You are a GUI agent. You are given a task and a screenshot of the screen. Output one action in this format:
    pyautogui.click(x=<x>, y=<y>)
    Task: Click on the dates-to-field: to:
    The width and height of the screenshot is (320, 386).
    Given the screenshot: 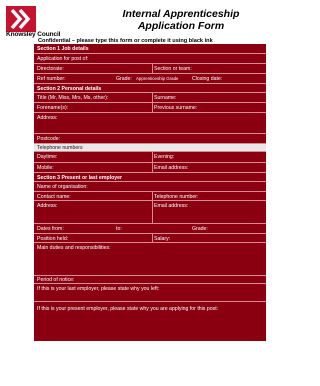 What is the action you would take?
    pyautogui.click(x=119, y=229)
    